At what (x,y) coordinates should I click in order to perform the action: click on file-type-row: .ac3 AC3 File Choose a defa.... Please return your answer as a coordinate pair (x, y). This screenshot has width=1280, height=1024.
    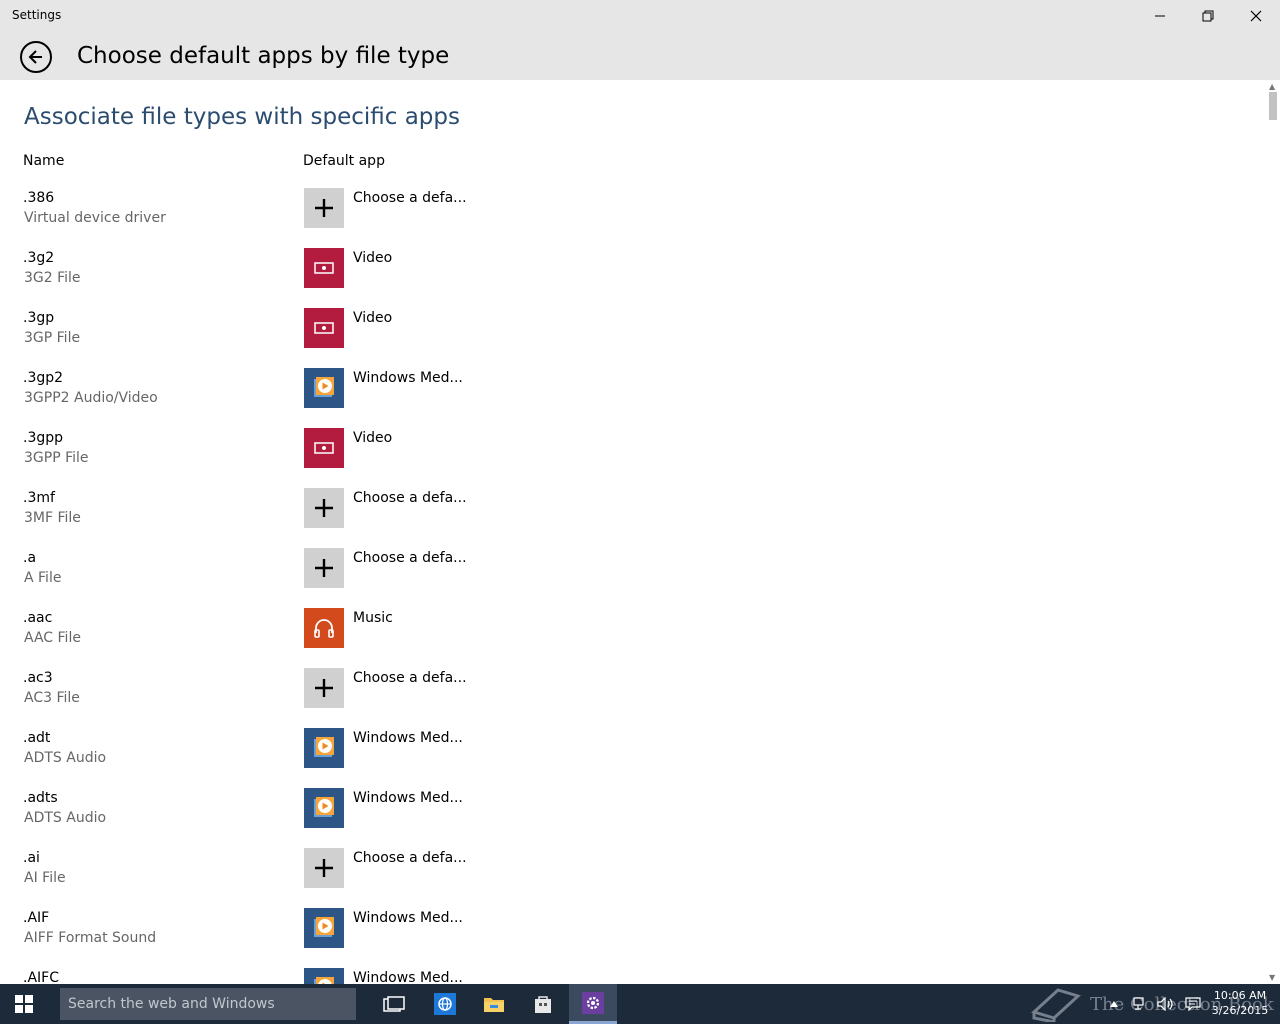
    Looking at the image, I should click on (633, 698).